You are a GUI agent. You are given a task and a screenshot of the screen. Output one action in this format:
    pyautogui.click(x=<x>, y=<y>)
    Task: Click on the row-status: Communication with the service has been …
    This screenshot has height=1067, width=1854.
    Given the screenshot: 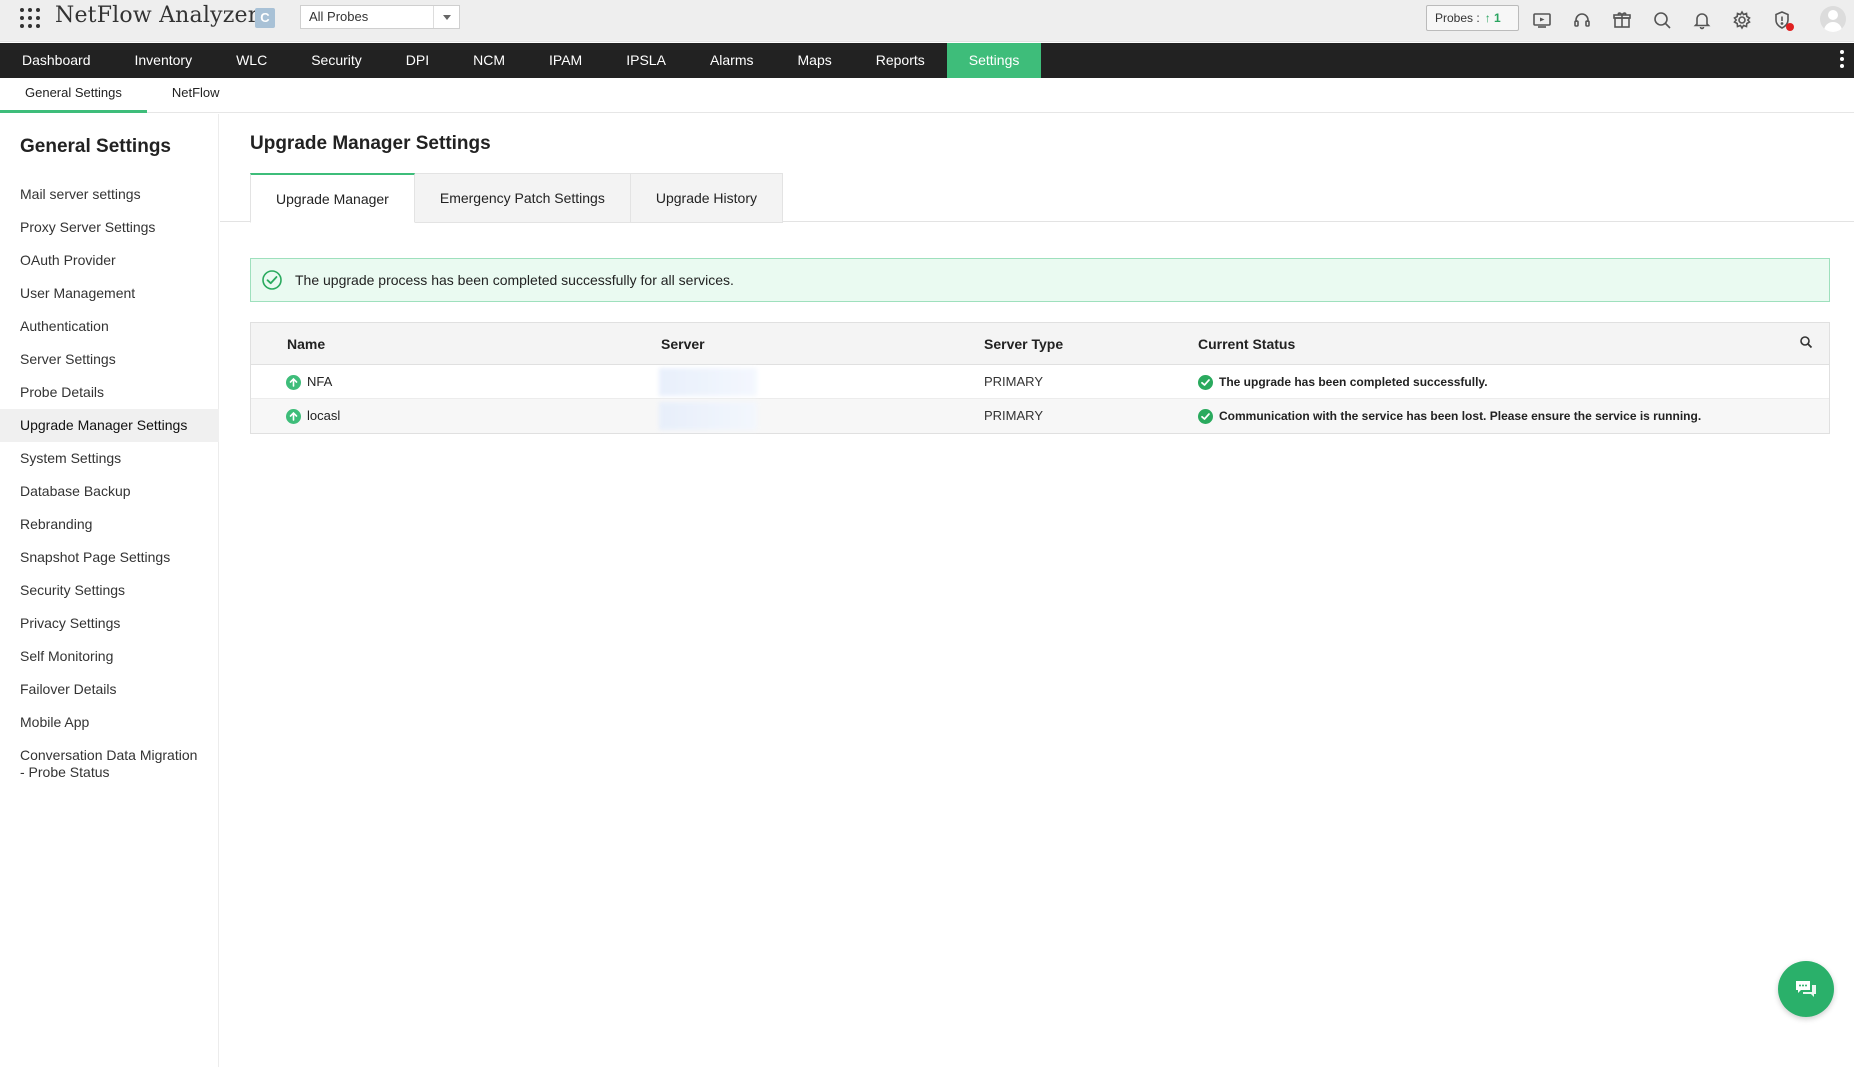 What is the action you would take?
    pyautogui.click(x=1460, y=416)
    